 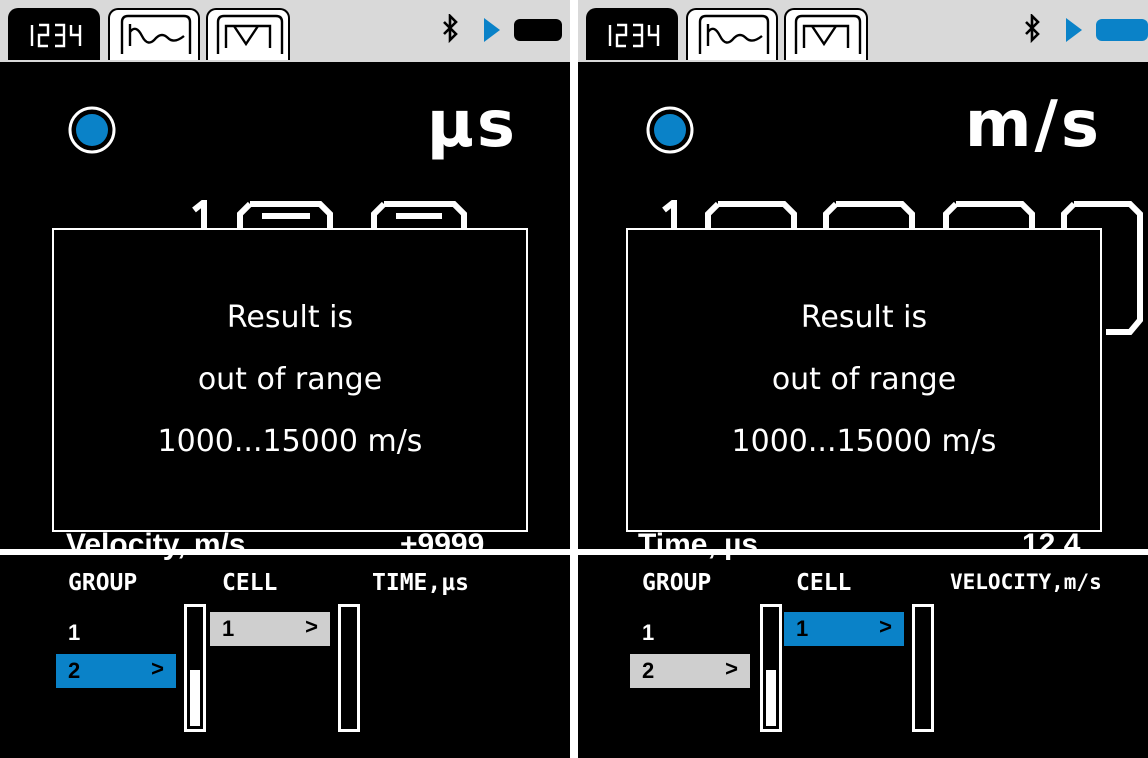 What do you see at coordinates (1026, 582) in the screenshot?
I see `result-column-header: VELOCITY,m/s` at bounding box center [1026, 582].